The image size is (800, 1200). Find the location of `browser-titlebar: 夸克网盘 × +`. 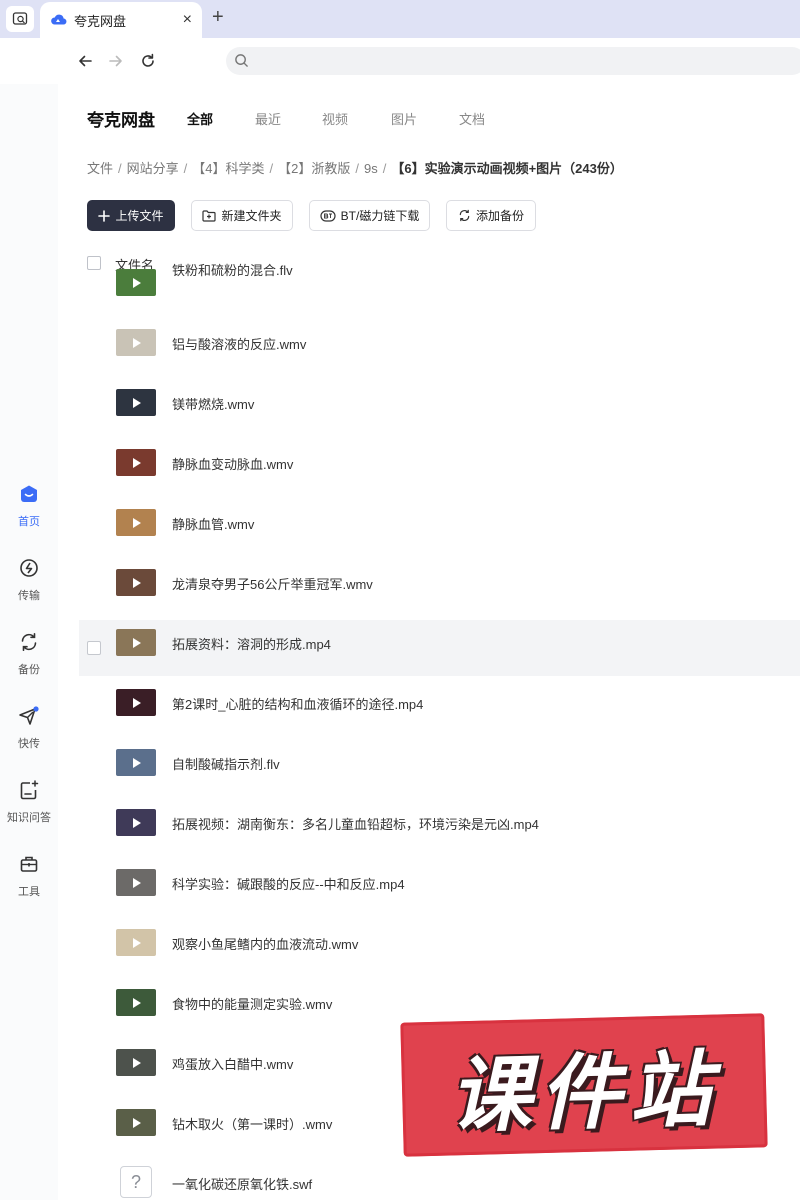

browser-titlebar: 夸克网盘 × + is located at coordinates (400, 19).